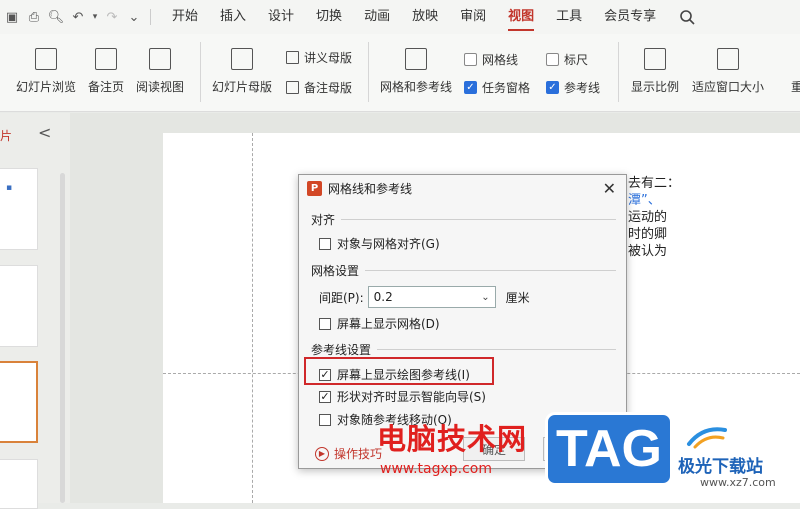  I want to click on task-pane-toggle: ✓ 任务窗格, so click(497, 87).